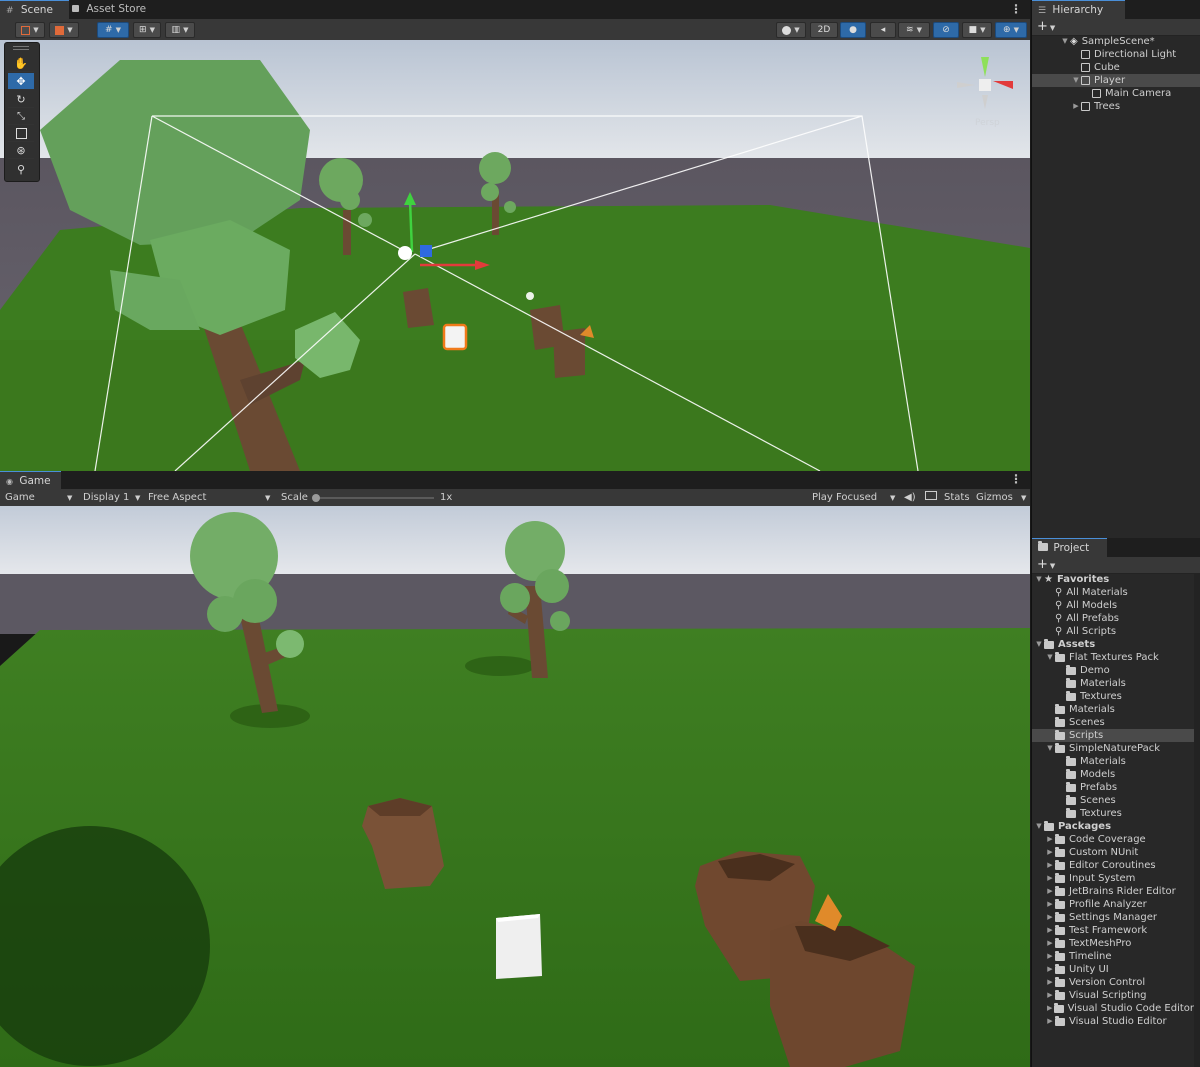  What do you see at coordinates (1113, 657) in the screenshot?
I see `project-item: ▼ Flat Textures Pack` at bounding box center [1113, 657].